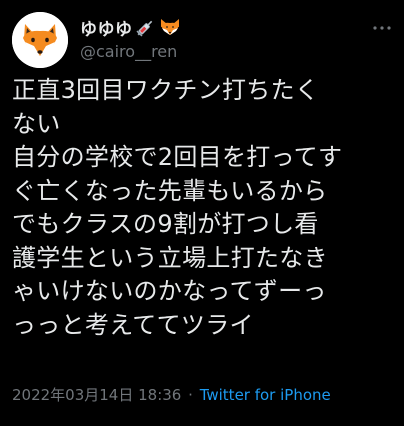 The image size is (404, 426). Describe the element at coordinates (170, 27) in the screenshot. I see `fox-face-icon` at that location.